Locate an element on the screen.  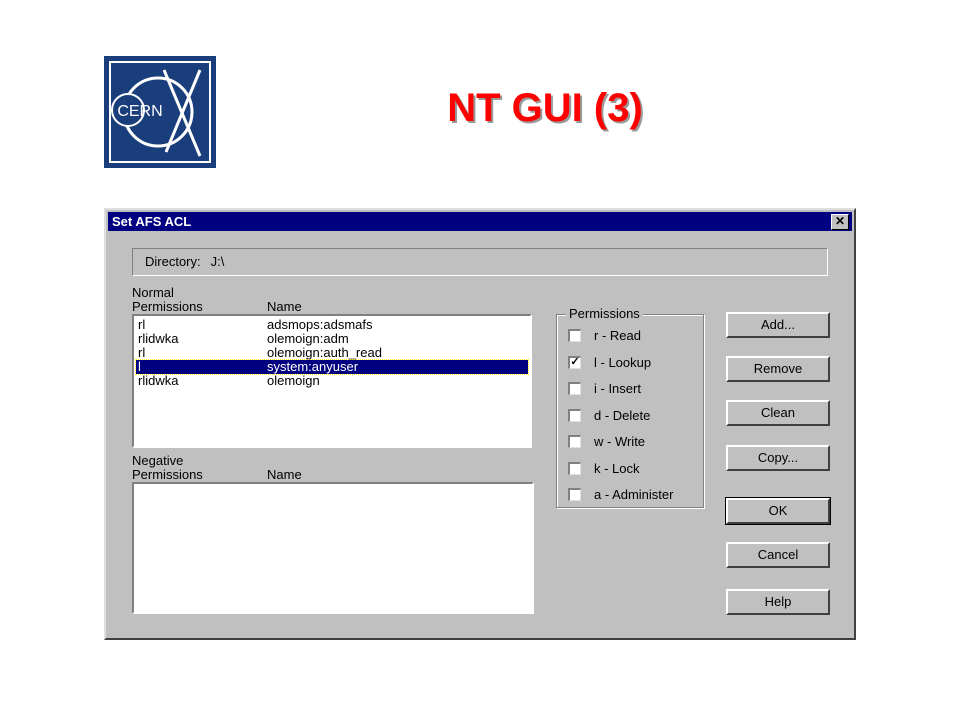
cancel-button-label: Cancel is located at coordinates (778, 554).